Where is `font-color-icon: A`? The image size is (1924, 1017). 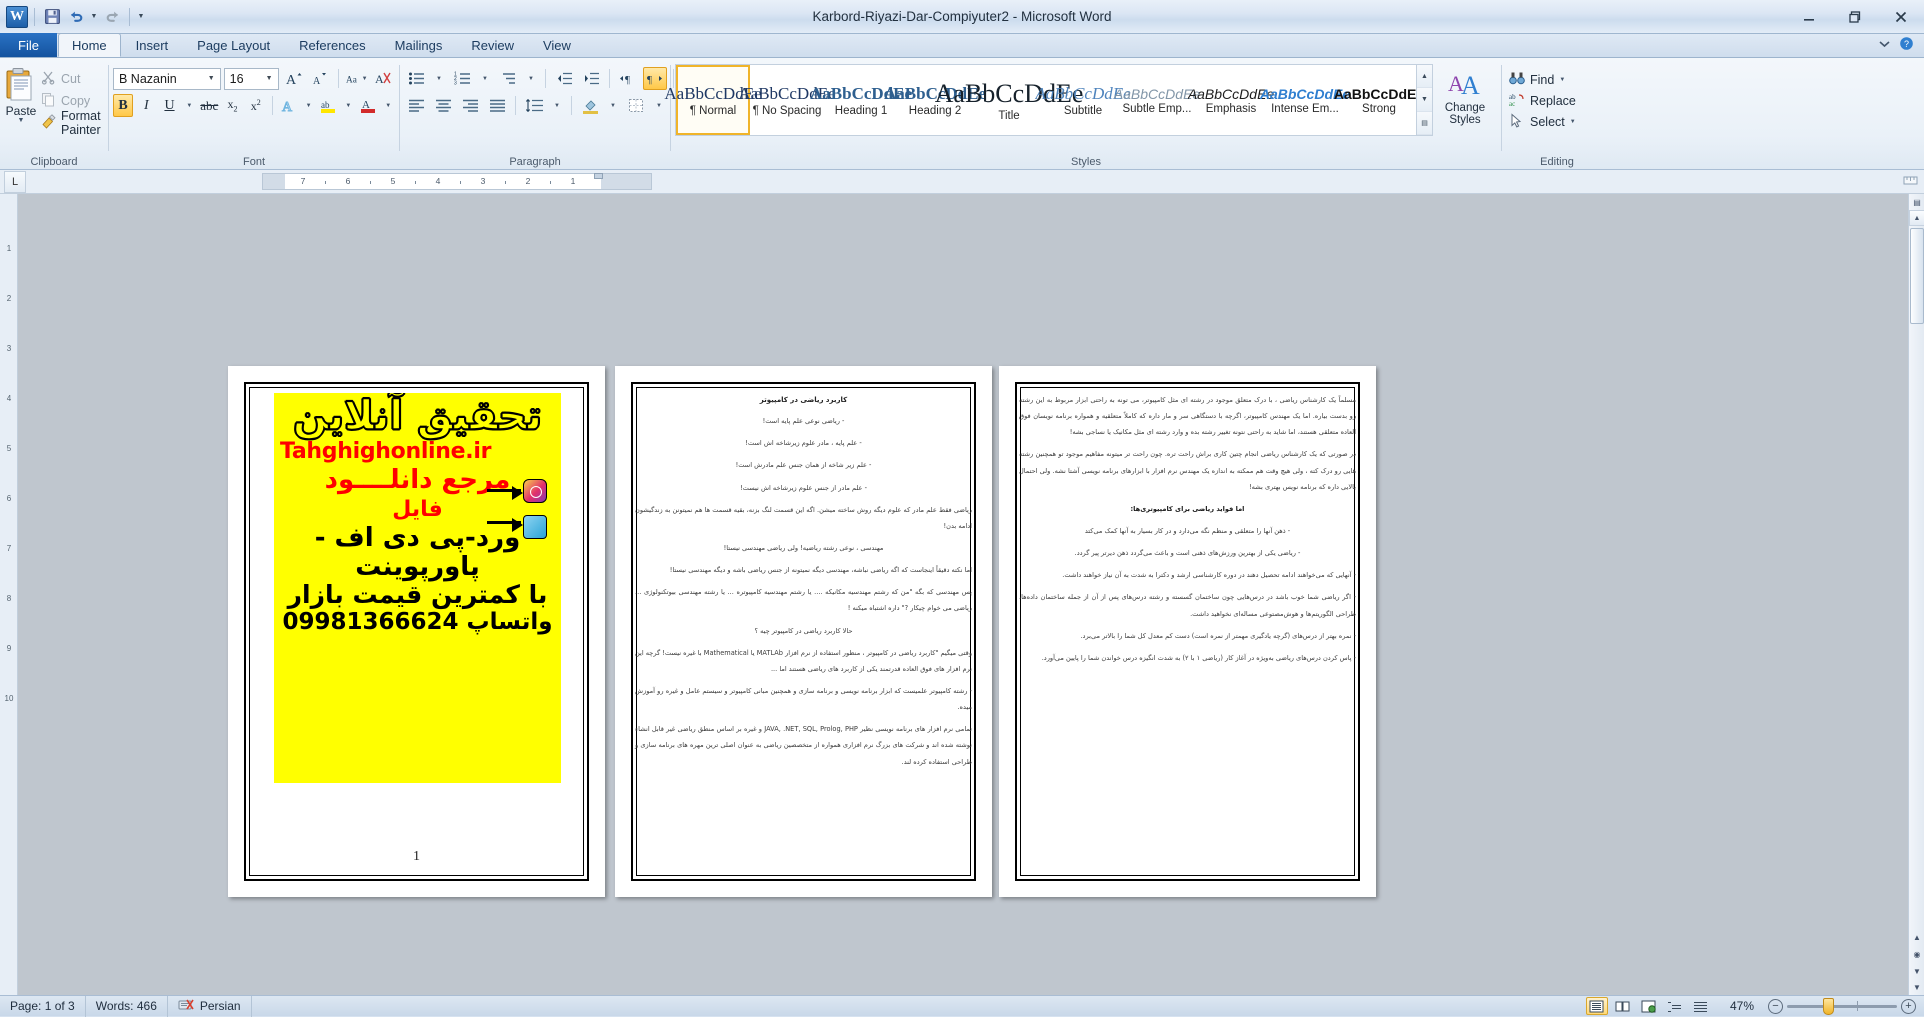
font-color-icon: A is located at coordinates (368, 105).